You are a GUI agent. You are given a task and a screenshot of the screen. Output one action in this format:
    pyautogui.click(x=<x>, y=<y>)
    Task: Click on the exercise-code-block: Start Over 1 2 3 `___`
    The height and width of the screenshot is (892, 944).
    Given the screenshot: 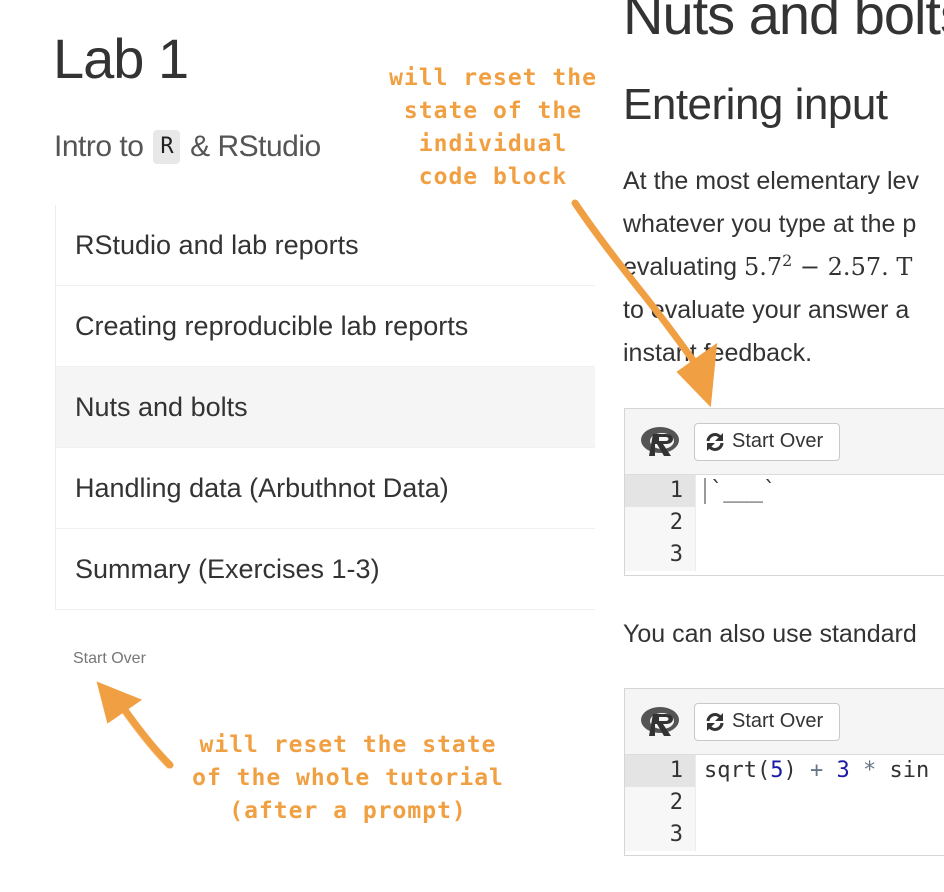 What is the action you would take?
    pyautogui.click(x=784, y=492)
    